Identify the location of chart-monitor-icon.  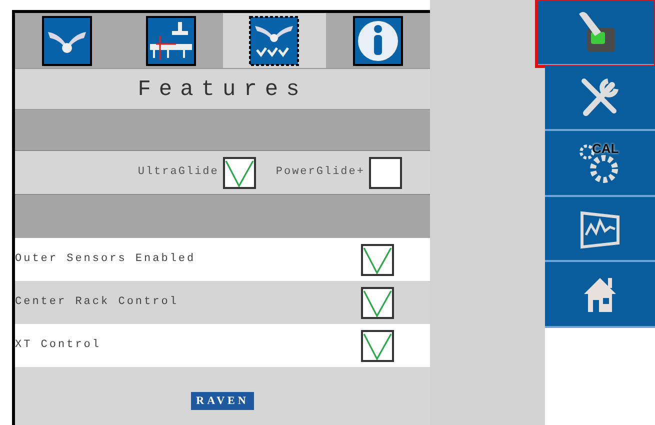
(600, 228).